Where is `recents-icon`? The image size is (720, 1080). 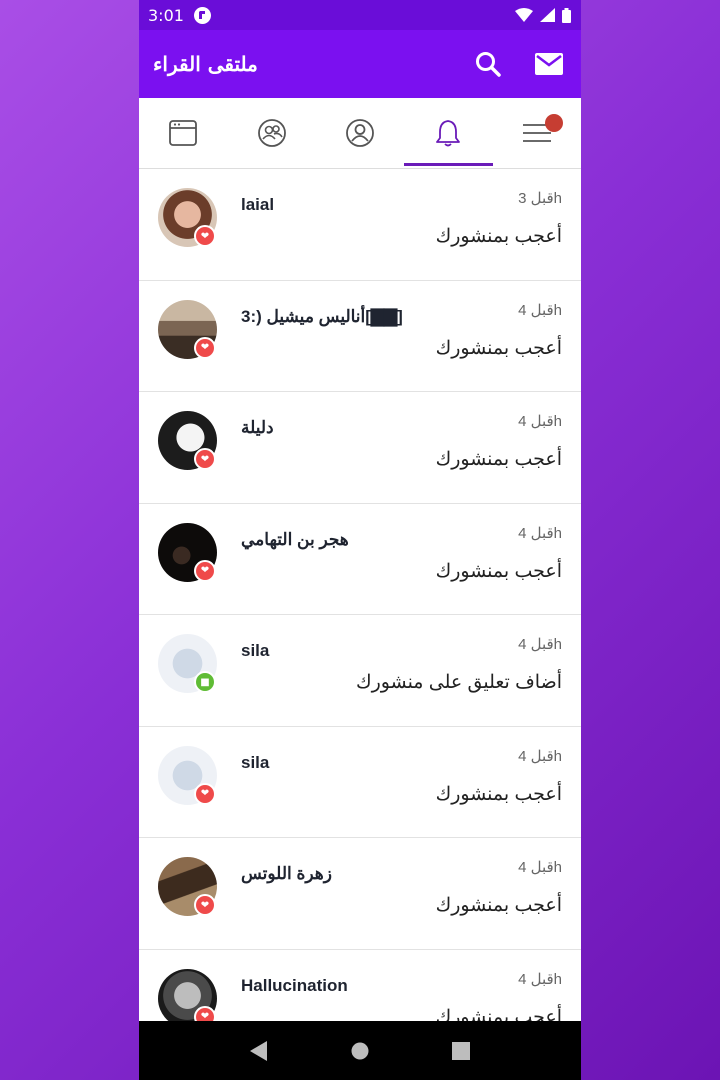
recents-icon is located at coordinates (460, 1050).